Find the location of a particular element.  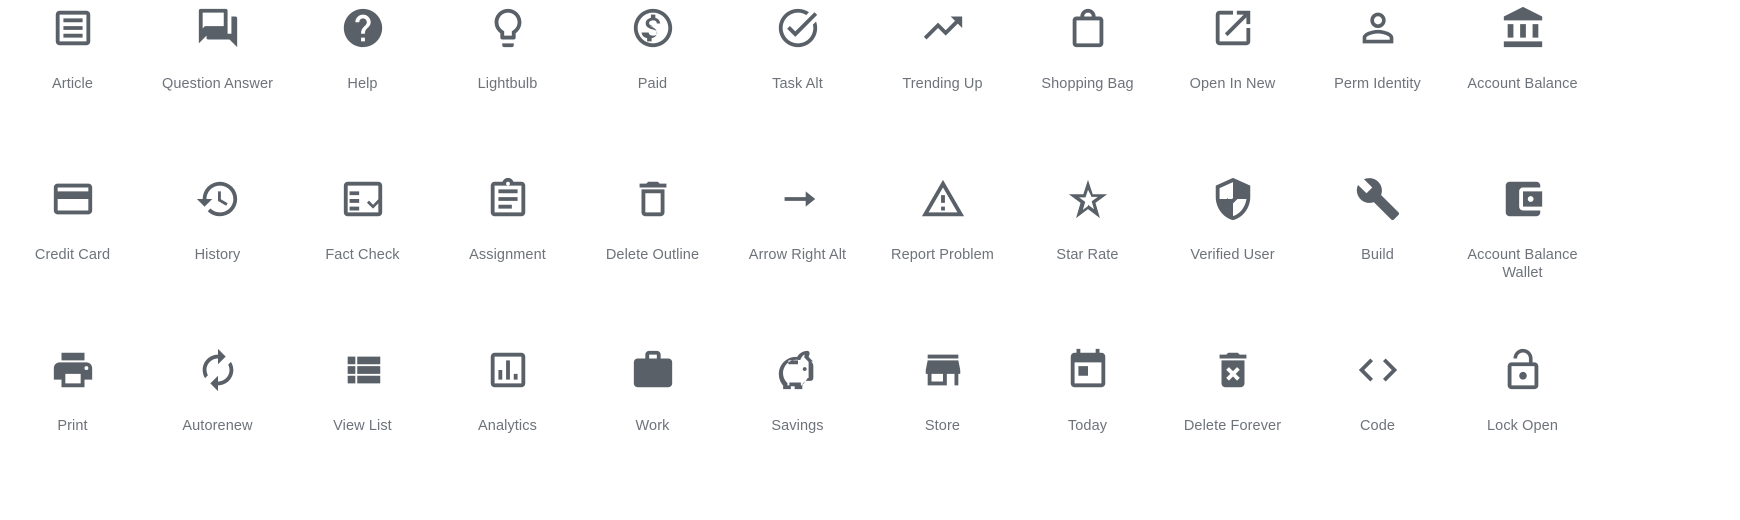

icon-cell-question-answer: Question Answer is located at coordinates (217, 85).